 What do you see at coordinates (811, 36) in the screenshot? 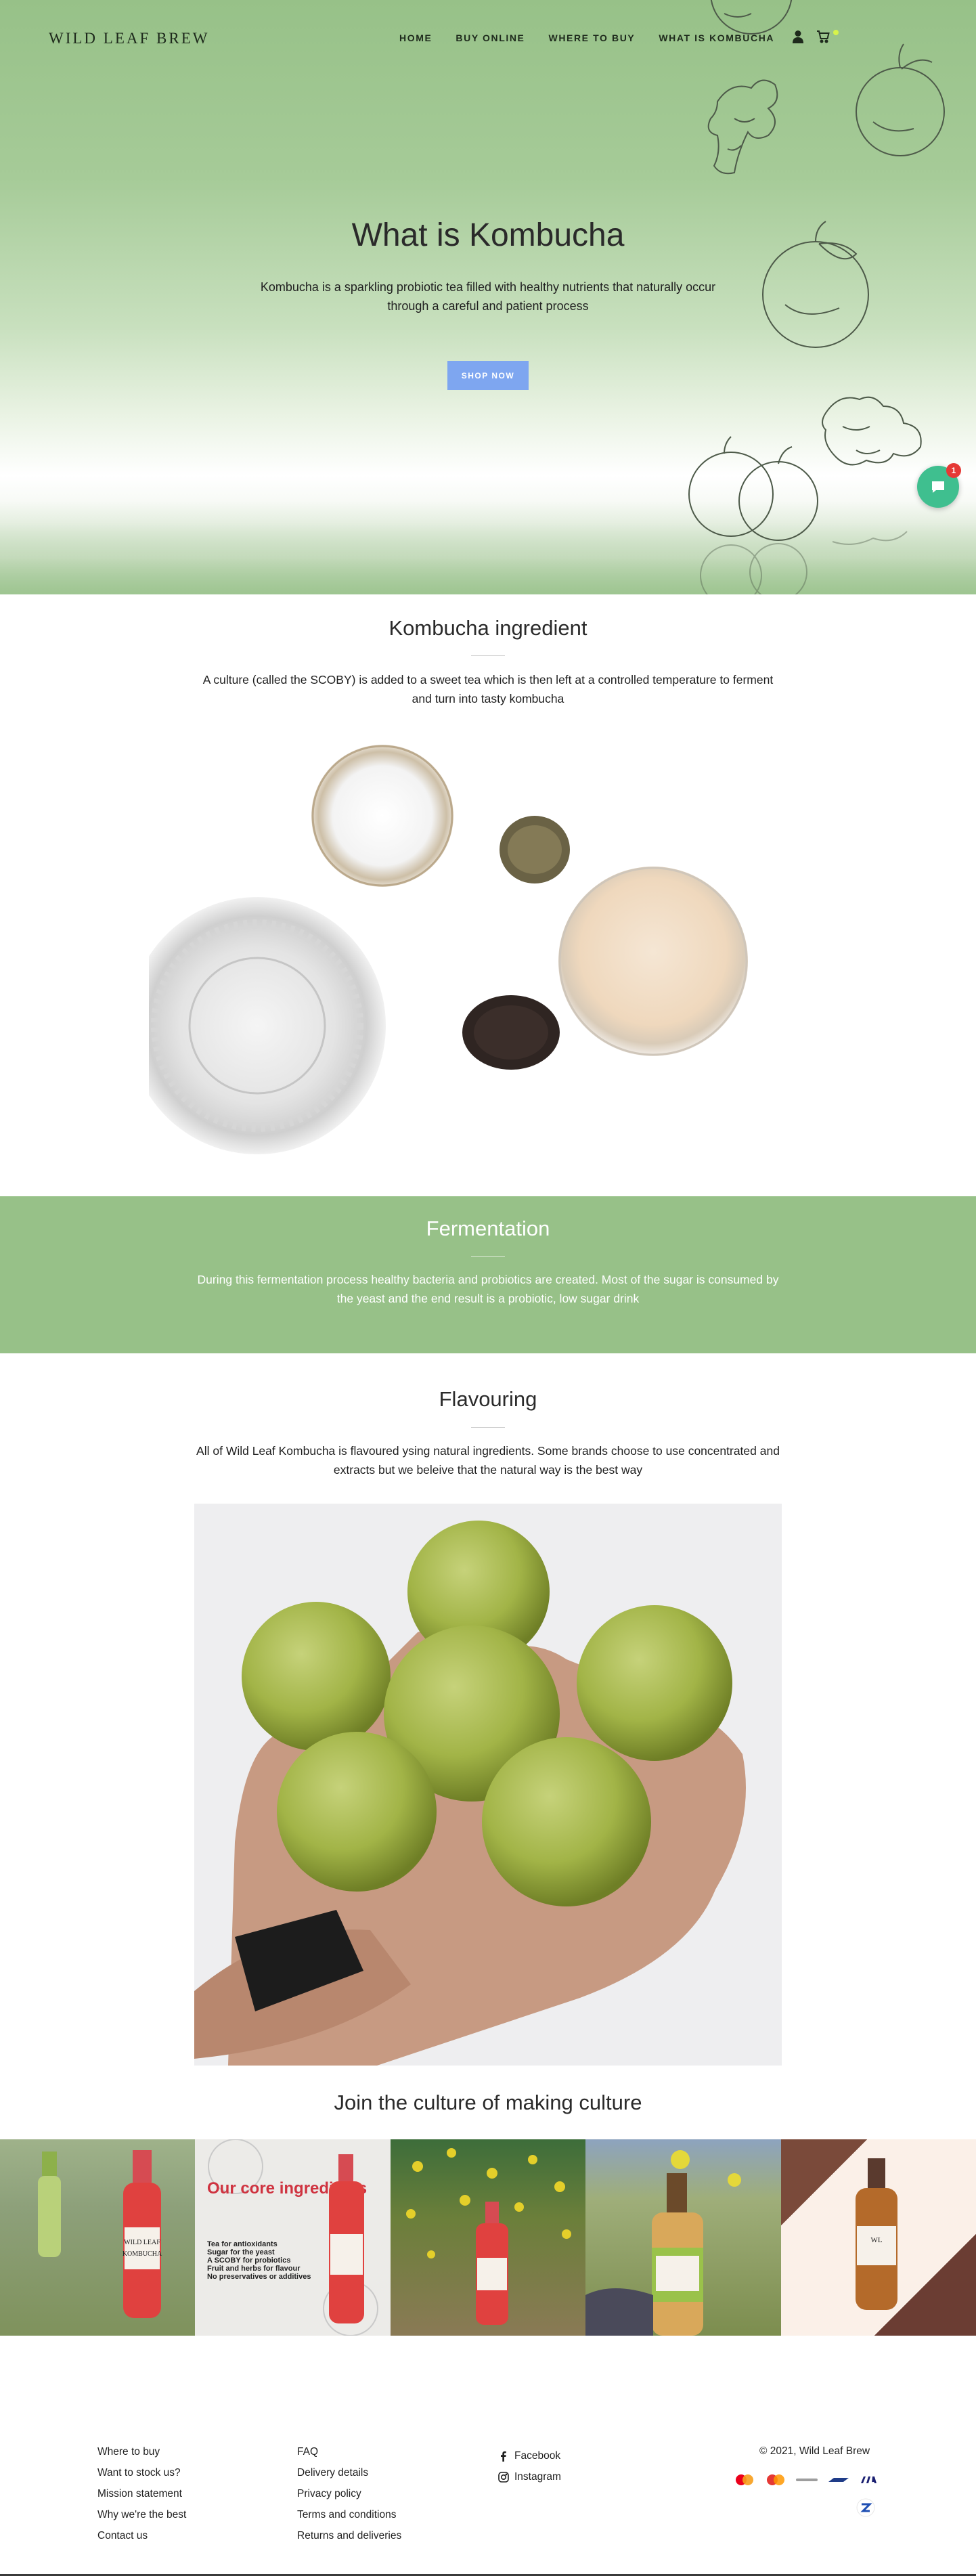
I see `header-icons` at bounding box center [811, 36].